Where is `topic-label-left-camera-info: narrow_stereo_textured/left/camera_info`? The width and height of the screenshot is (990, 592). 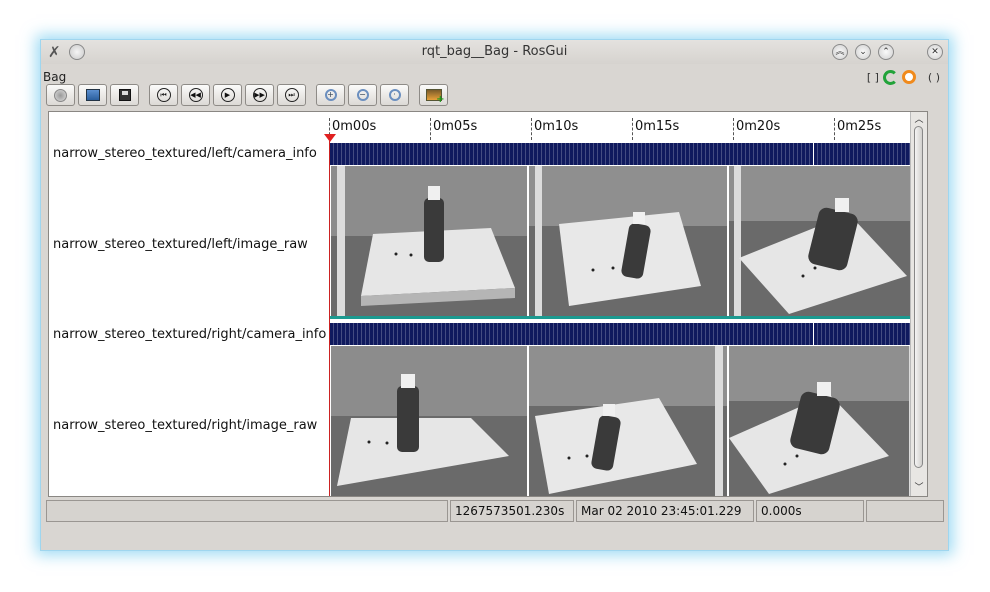
topic-label-left-camera-info: narrow_stereo_textured/left/camera_info is located at coordinates (185, 153).